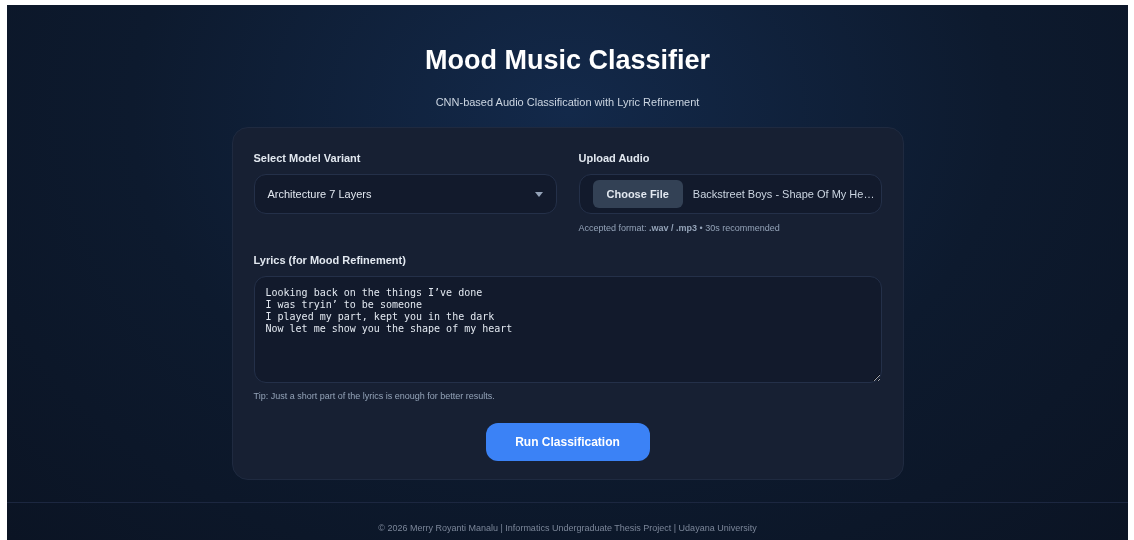 Image resolution: width=1134 pixels, height=540 pixels. Describe the element at coordinates (567, 528) in the screenshot. I see `footer-text: © 2026 Merry Royanti Manalu | Informatics Undergraduate Thesis Project | Udayana University` at that location.